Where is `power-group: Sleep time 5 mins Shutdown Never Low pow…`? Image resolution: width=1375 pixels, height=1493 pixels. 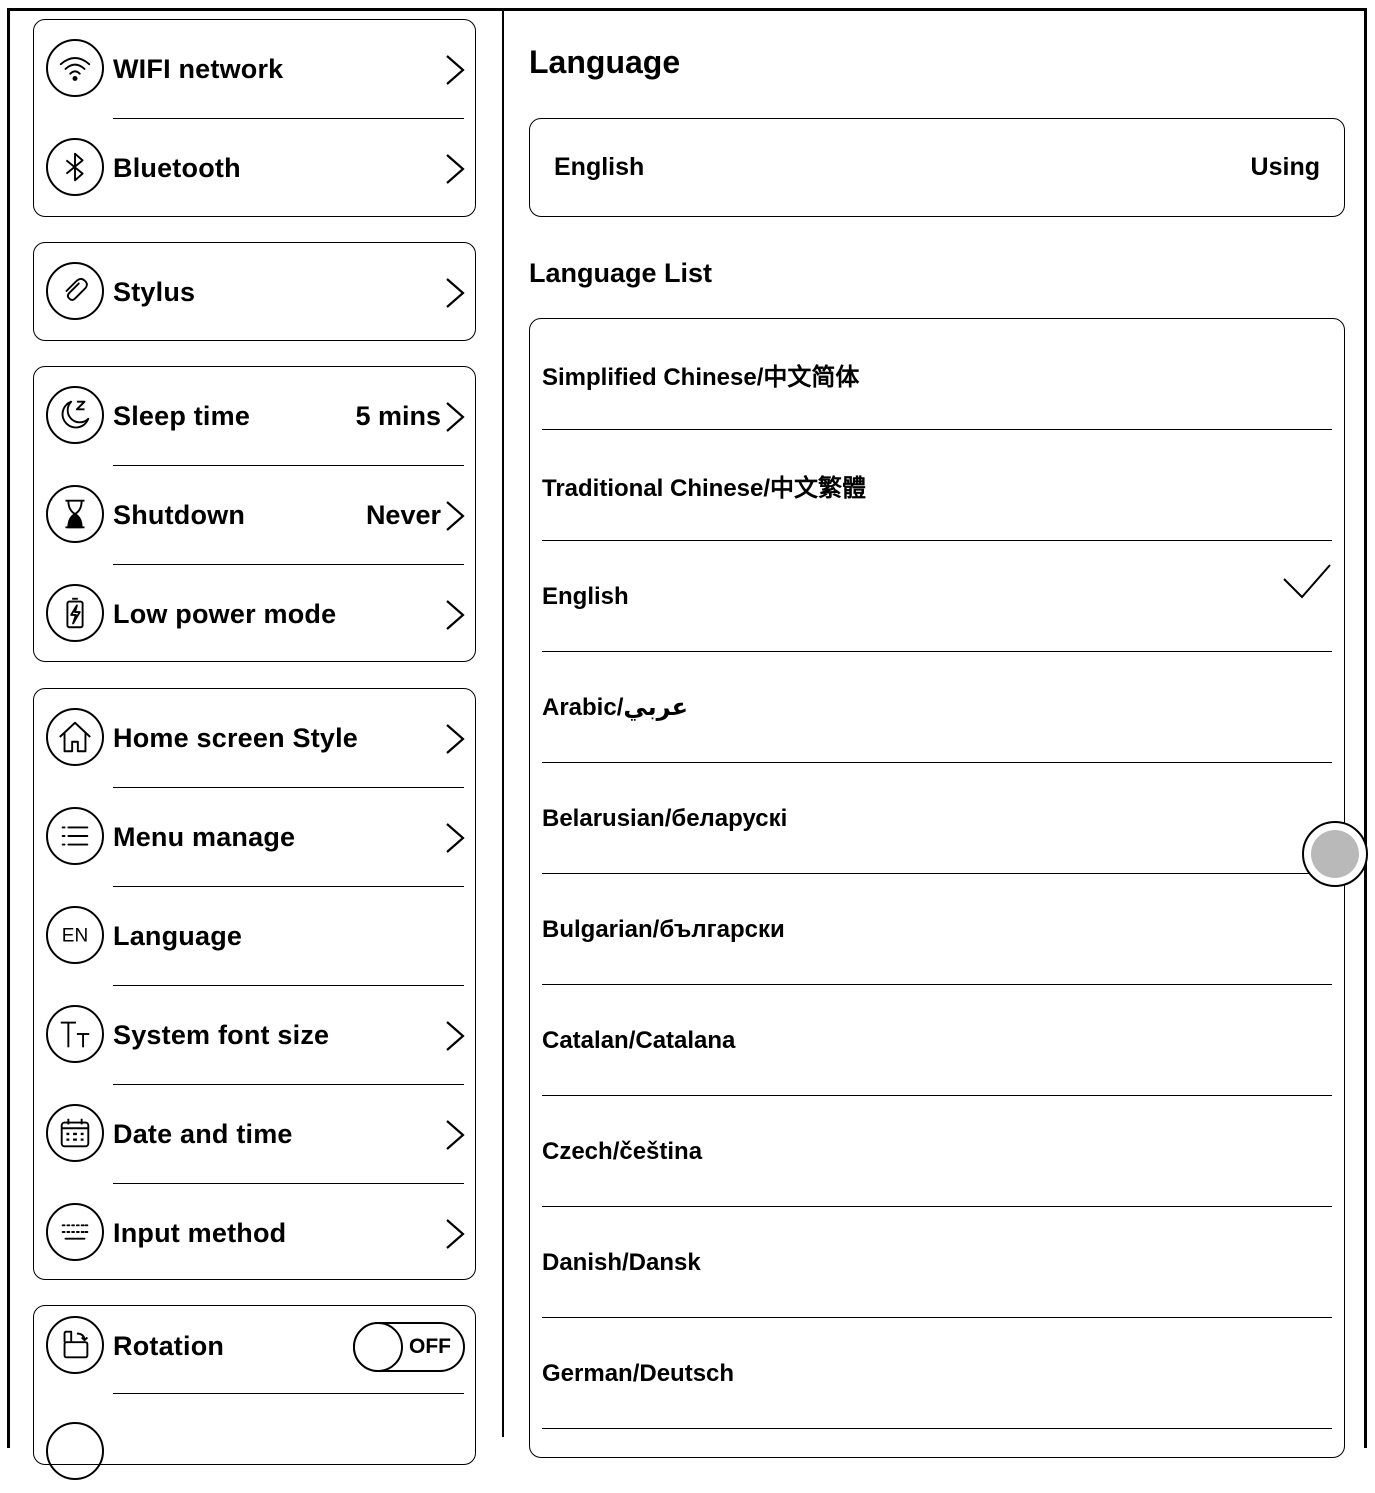
power-group: Sleep time 5 mins Shutdown Never Low pow… is located at coordinates (254, 514).